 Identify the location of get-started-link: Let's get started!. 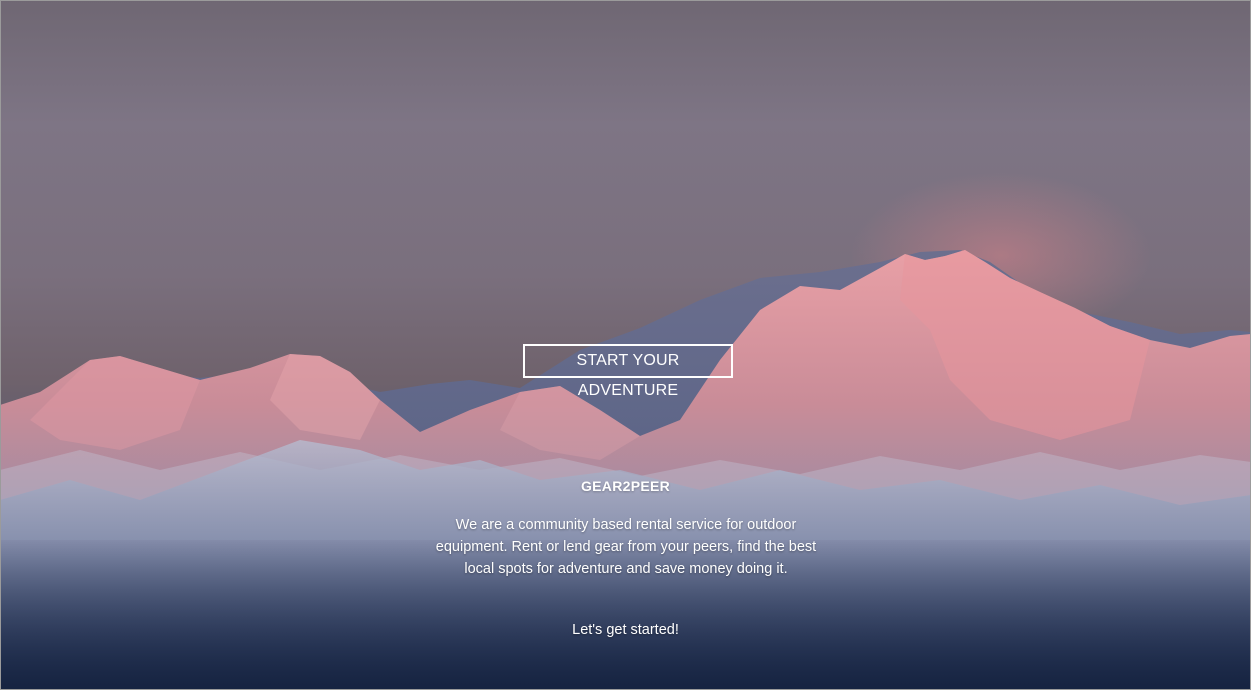
(625, 630).